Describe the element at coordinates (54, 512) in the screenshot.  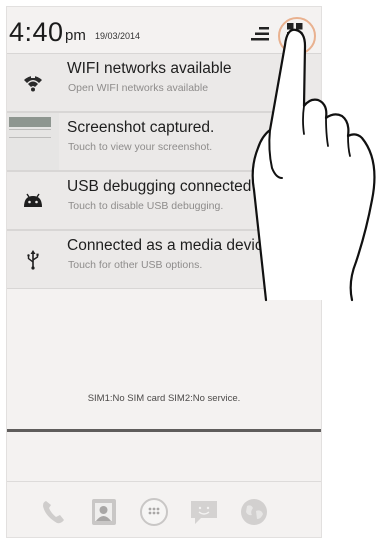
I see `phone-icon` at that location.